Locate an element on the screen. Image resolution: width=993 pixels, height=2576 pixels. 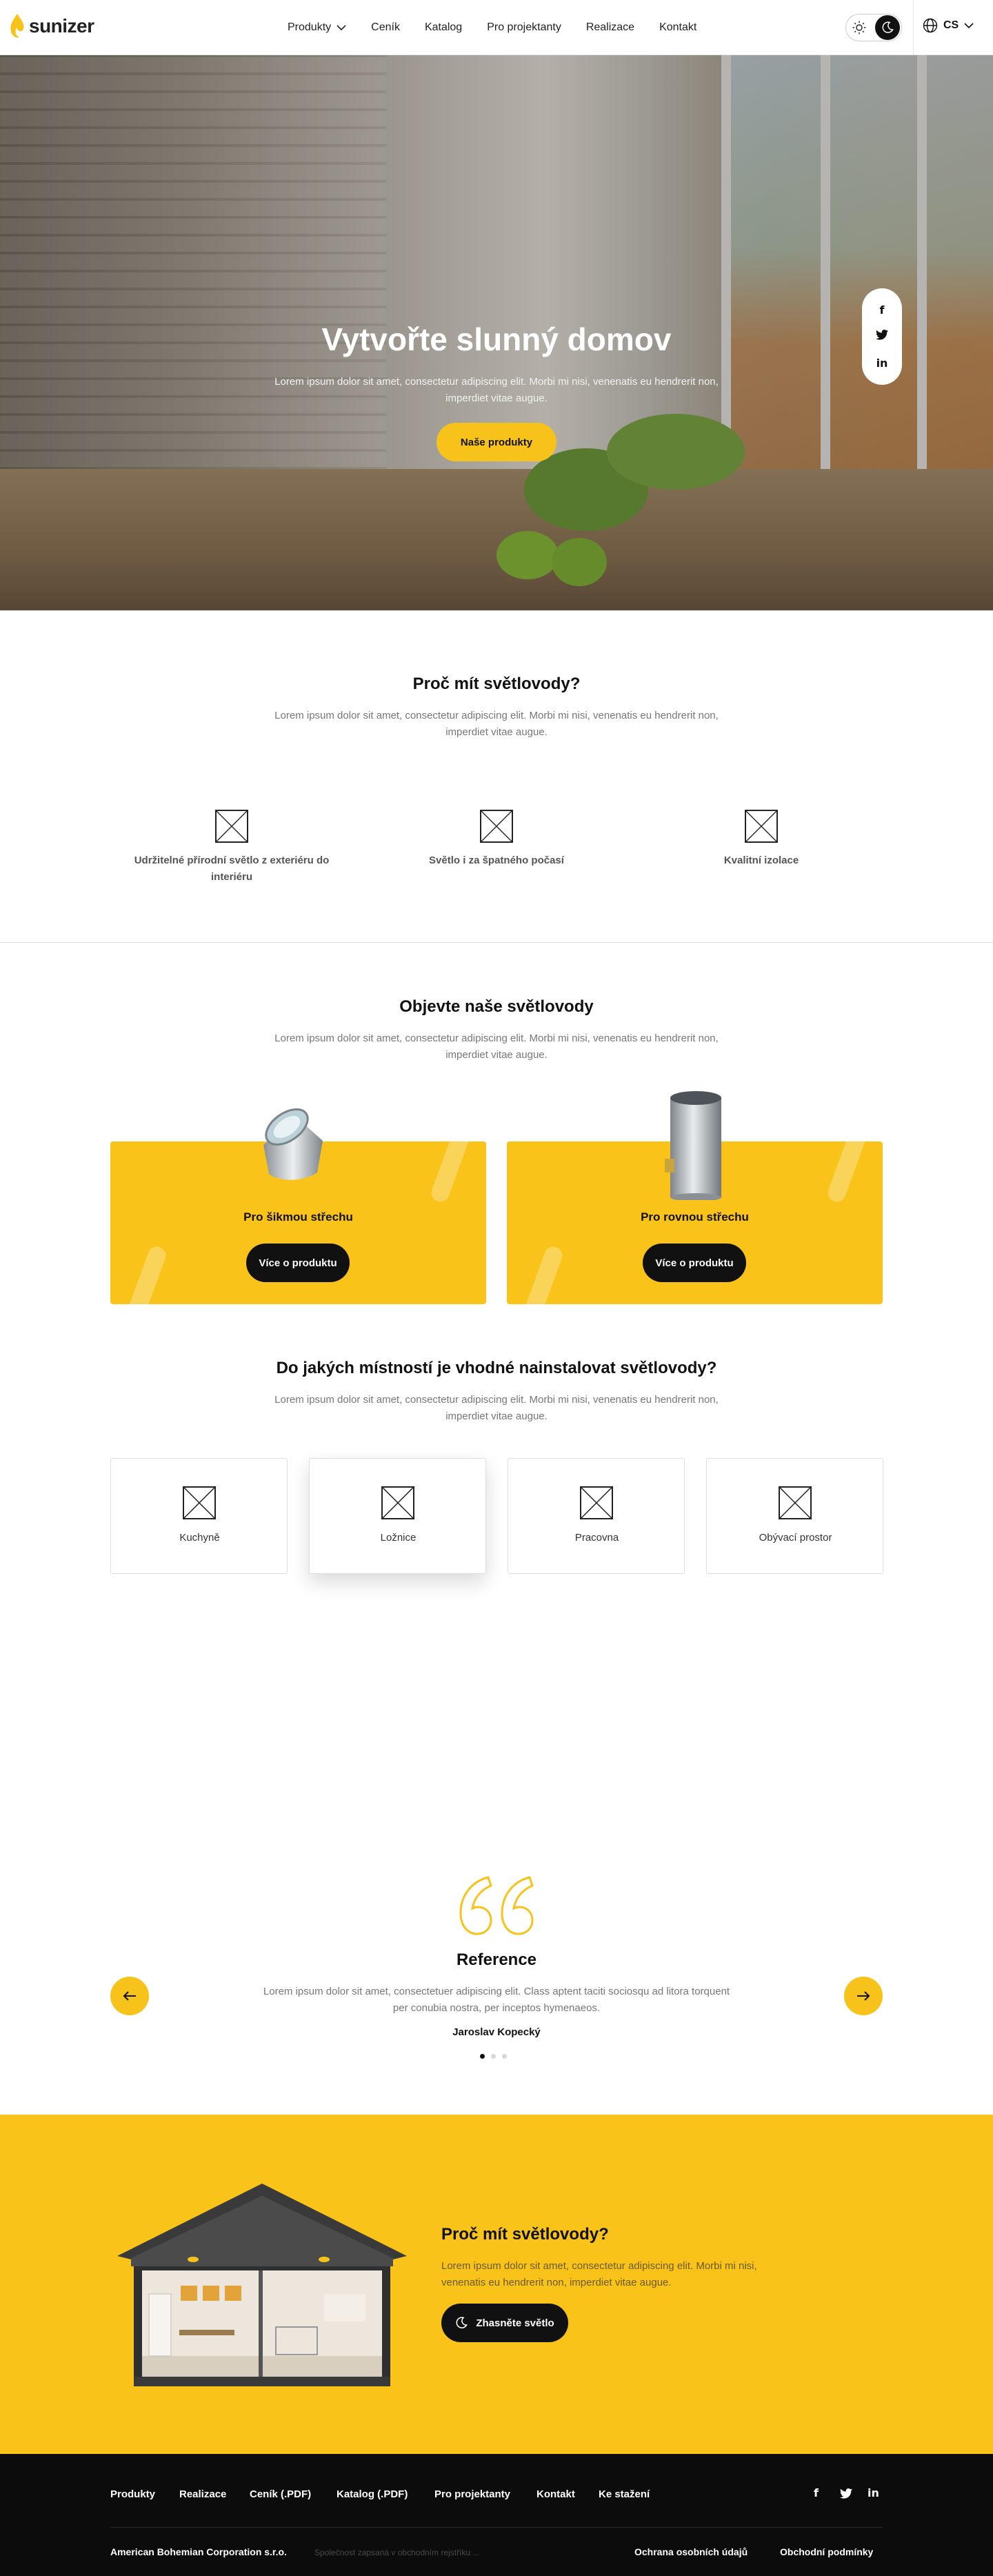
footer-link-realizace: Realizace is located at coordinates (202, 2494).